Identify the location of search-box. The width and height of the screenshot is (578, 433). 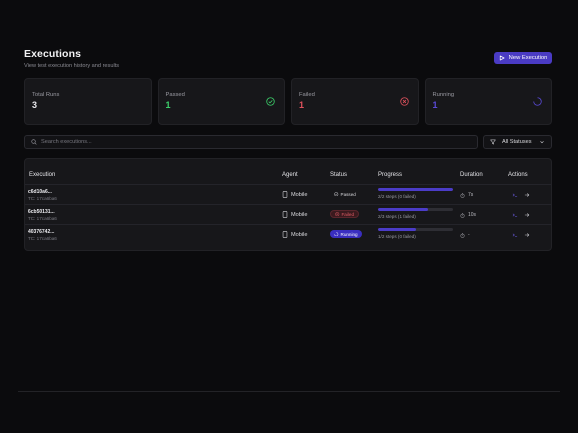
(251, 142).